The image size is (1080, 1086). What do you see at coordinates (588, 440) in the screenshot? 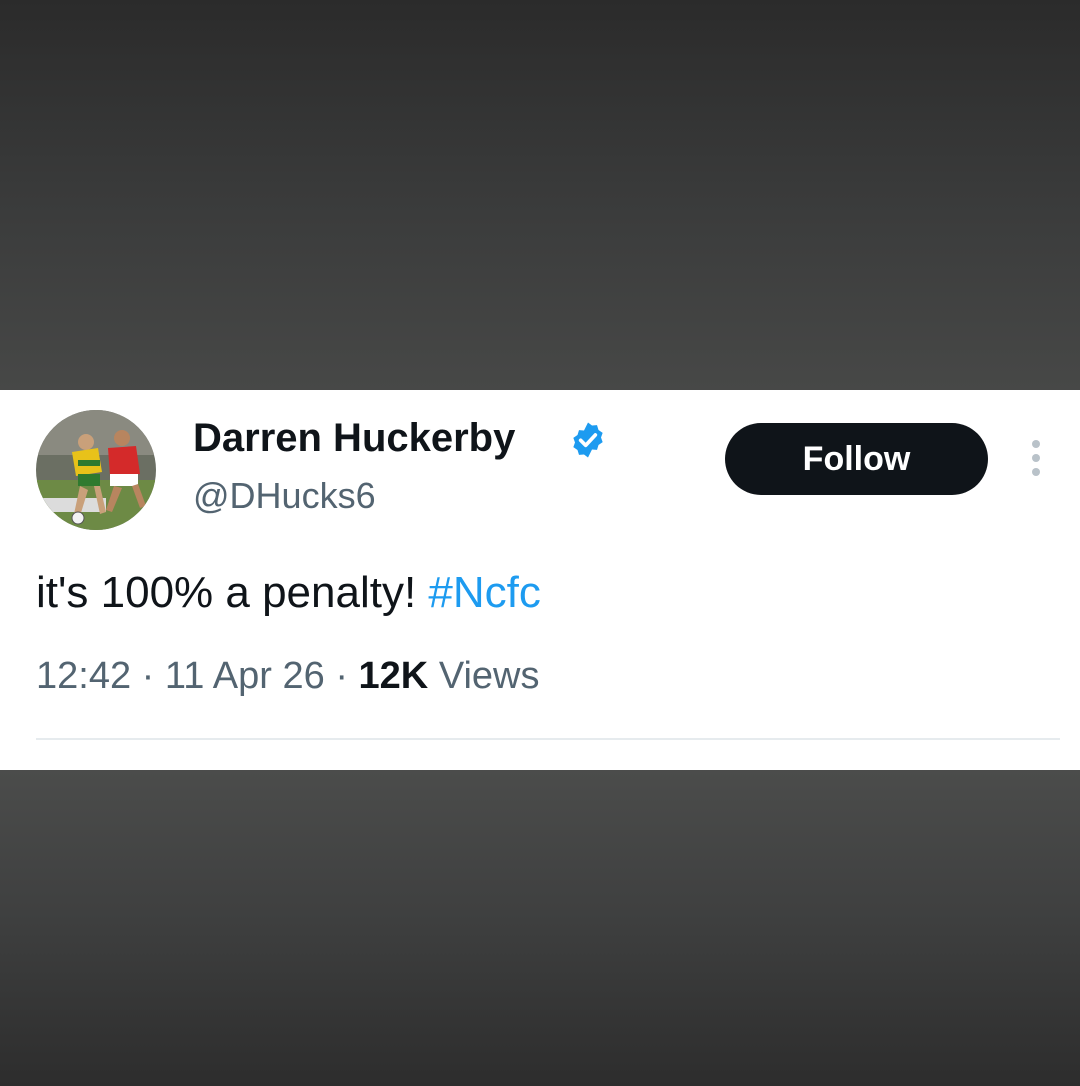
I see `verified-badge-icon` at bounding box center [588, 440].